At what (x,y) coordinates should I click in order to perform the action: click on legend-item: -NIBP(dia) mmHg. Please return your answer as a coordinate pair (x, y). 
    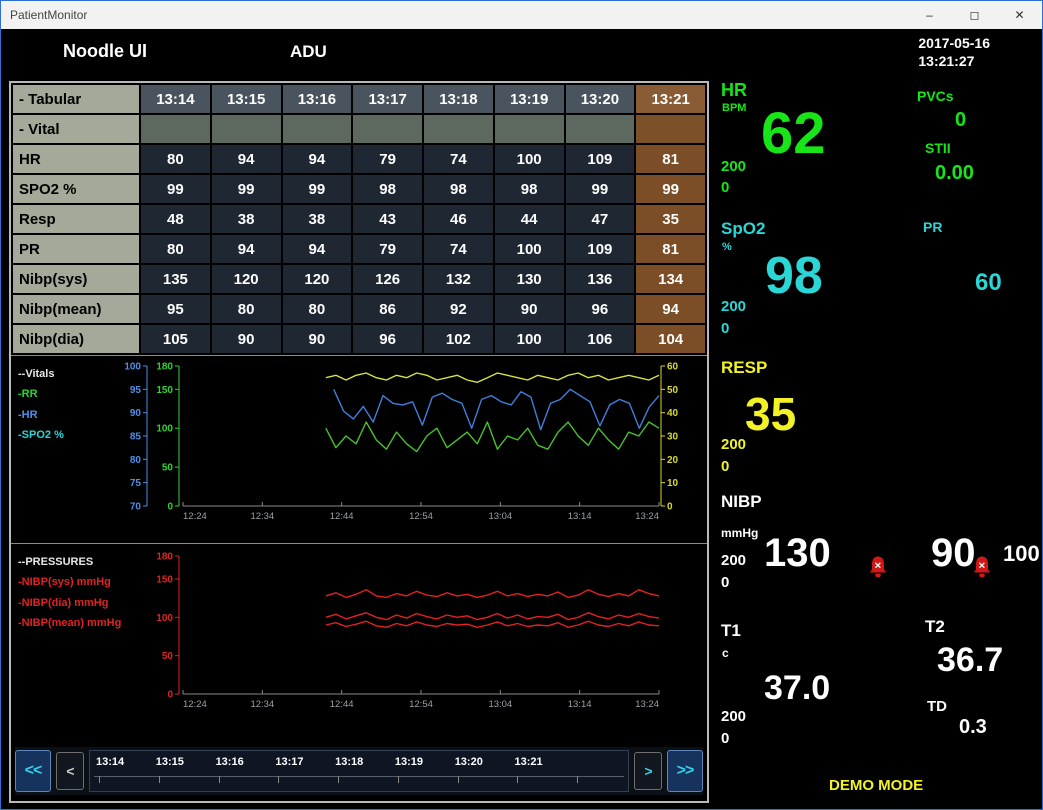
    Looking at the image, I should click on (63, 602).